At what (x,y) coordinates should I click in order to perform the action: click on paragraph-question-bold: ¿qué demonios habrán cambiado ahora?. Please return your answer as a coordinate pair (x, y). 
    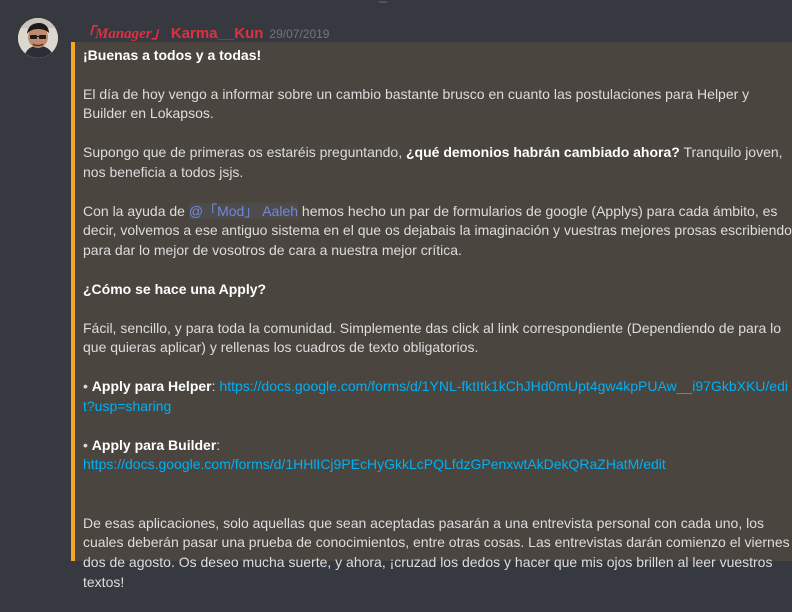
    Looking at the image, I should click on (543, 152).